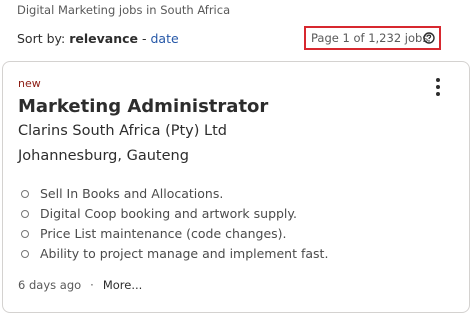 The height and width of the screenshot is (317, 474). I want to click on sort-bar: Sort by: relevance - date, so click(98, 38).